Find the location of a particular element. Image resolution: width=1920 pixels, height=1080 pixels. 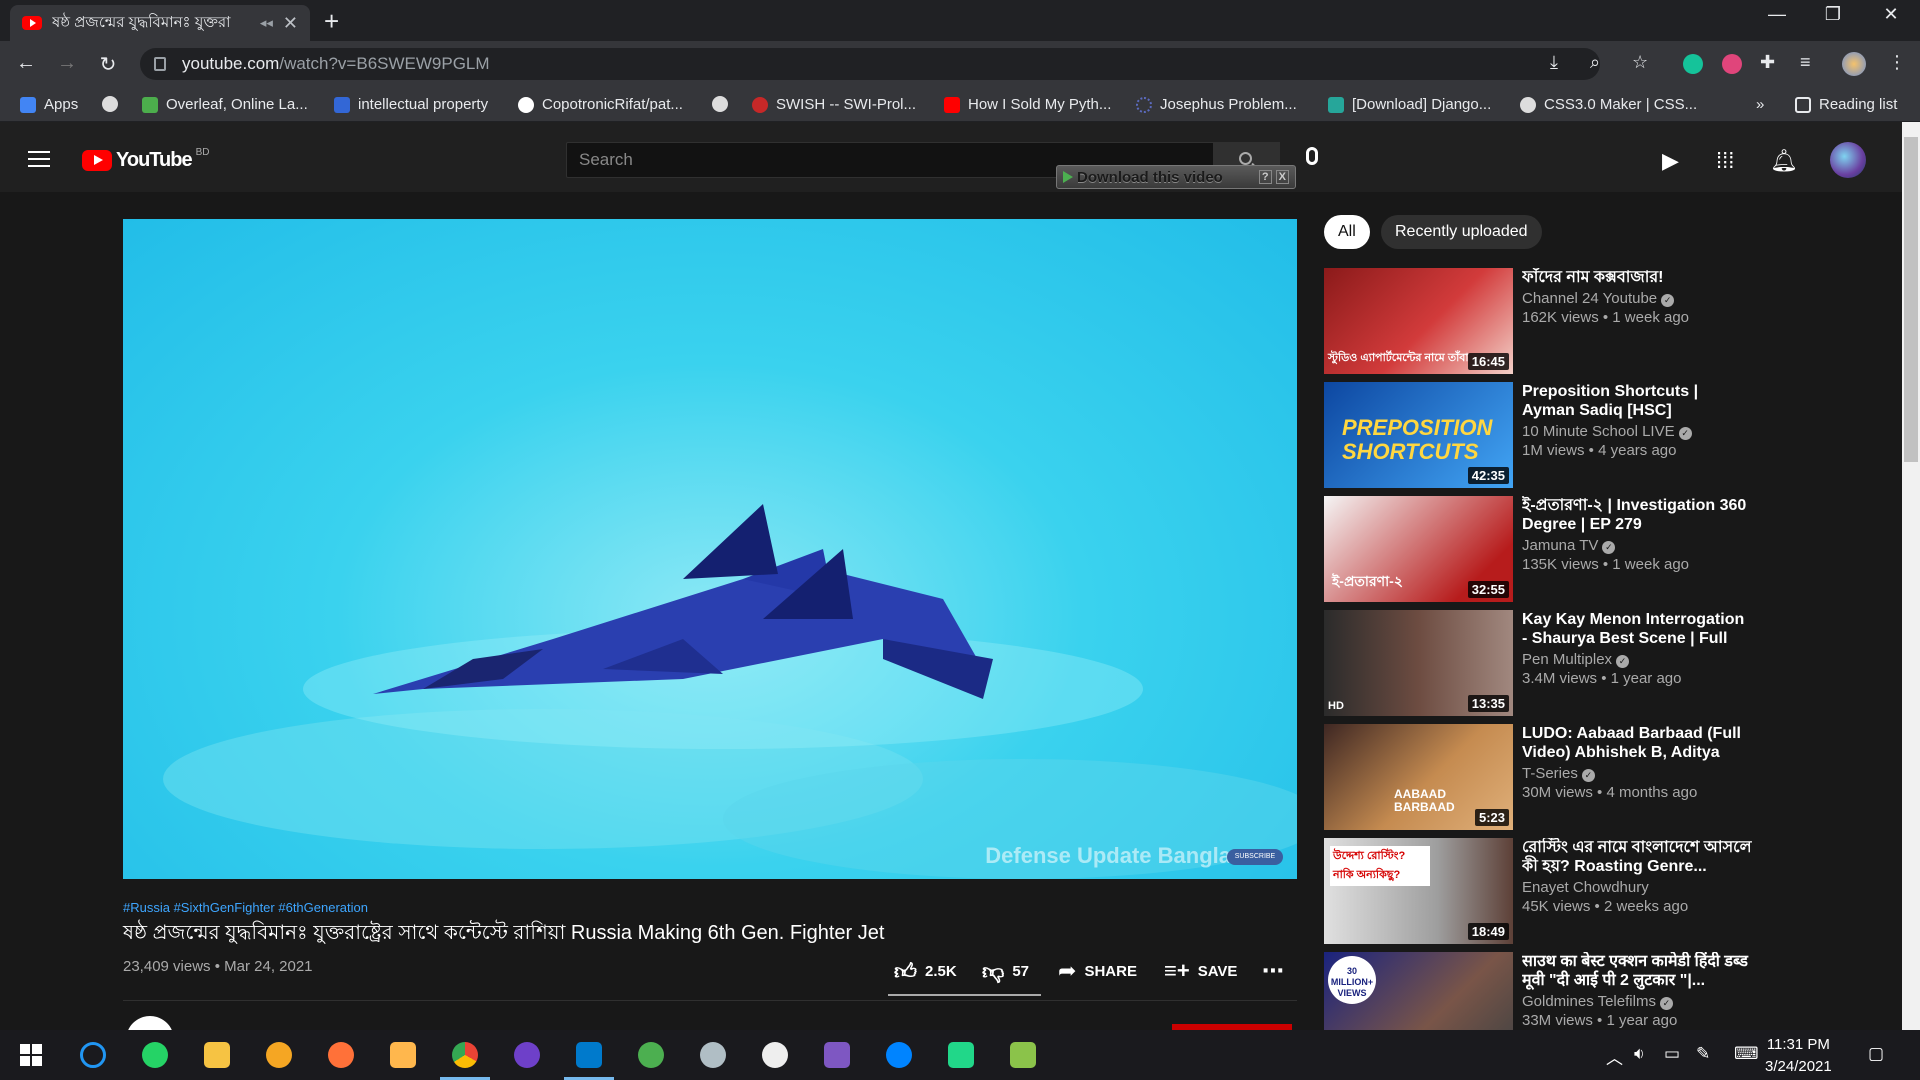

youtube-logo: YouTube BD is located at coordinates (145, 159).